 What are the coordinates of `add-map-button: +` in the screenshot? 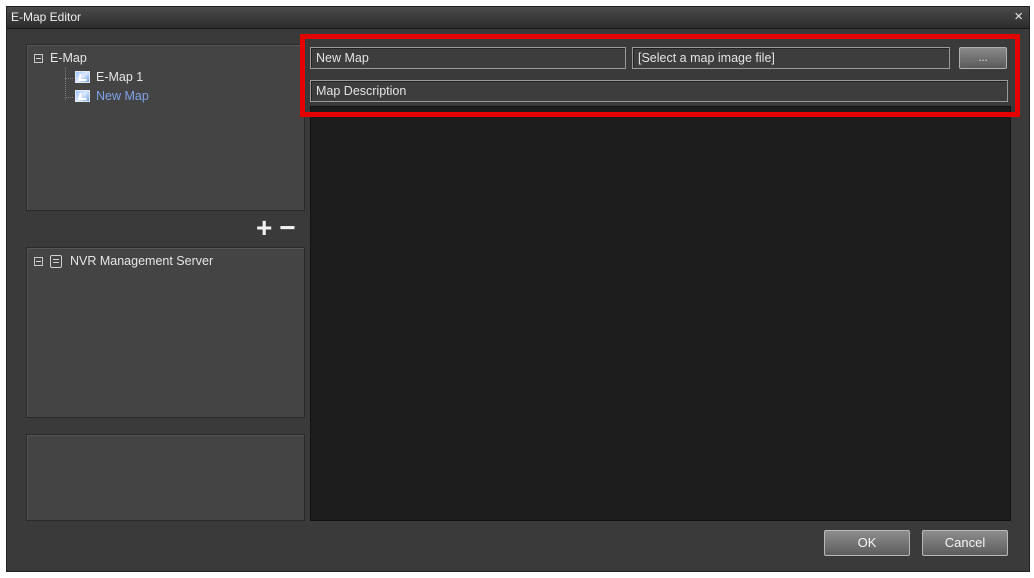 It's located at (264, 228).